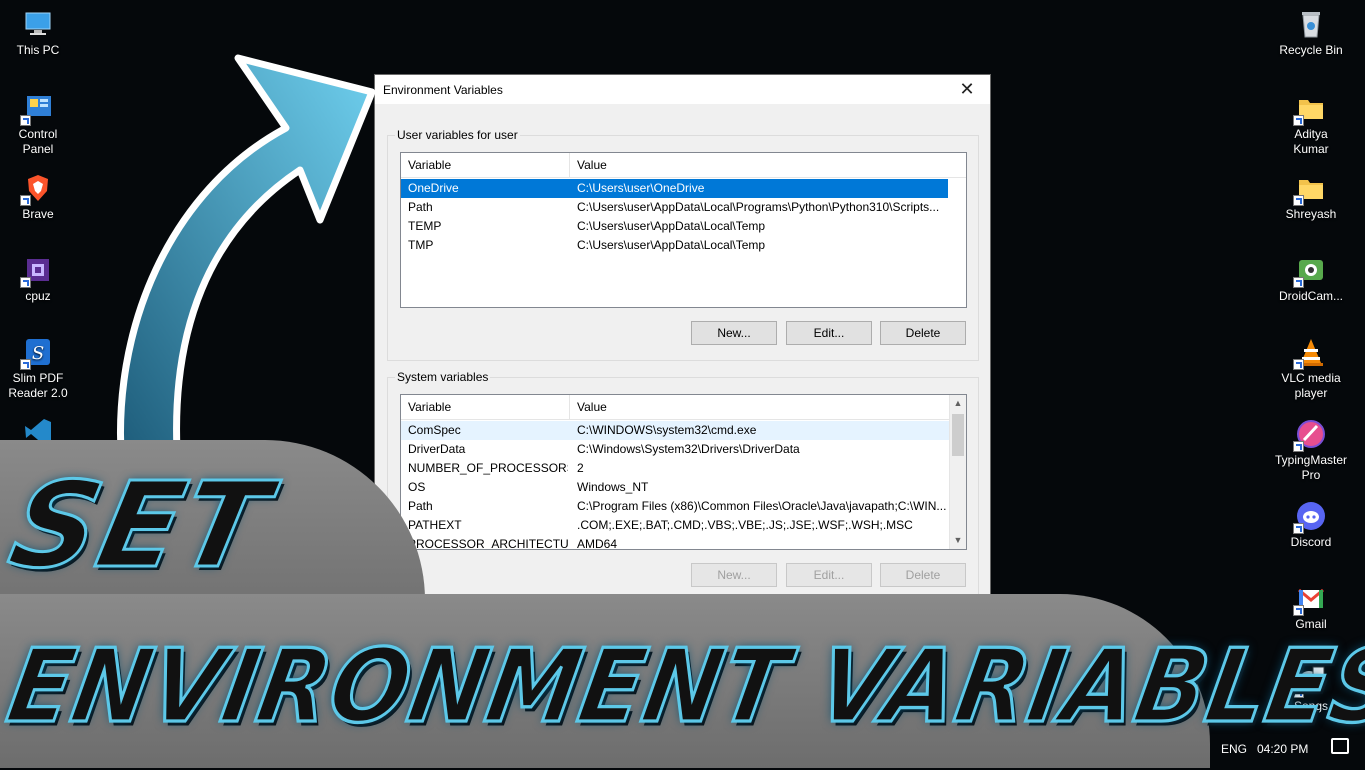 The height and width of the screenshot is (770, 1365). What do you see at coordinates (1311, 385) in the screenshot?
I see `desktop-icon-label: VLC media player` at bounding box center [1311, 385].